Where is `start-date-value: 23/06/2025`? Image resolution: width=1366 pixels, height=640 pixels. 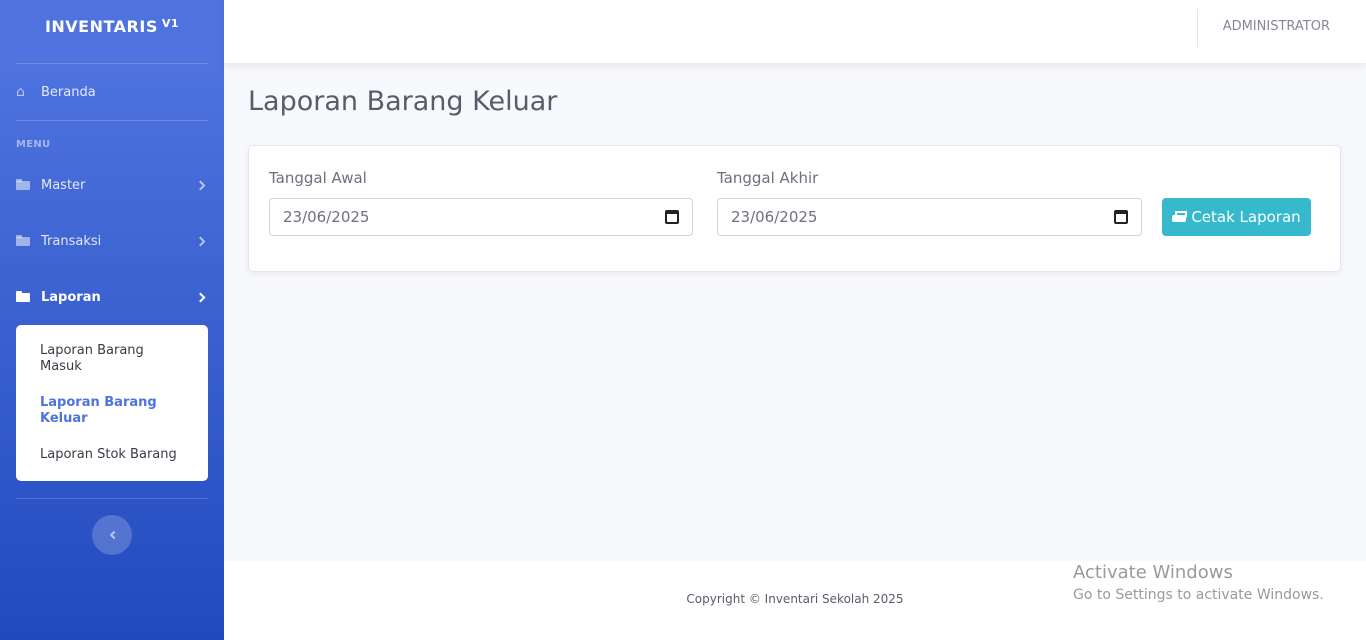 start-date-value: 23/06/2025 is located at coordinates (326, 217).